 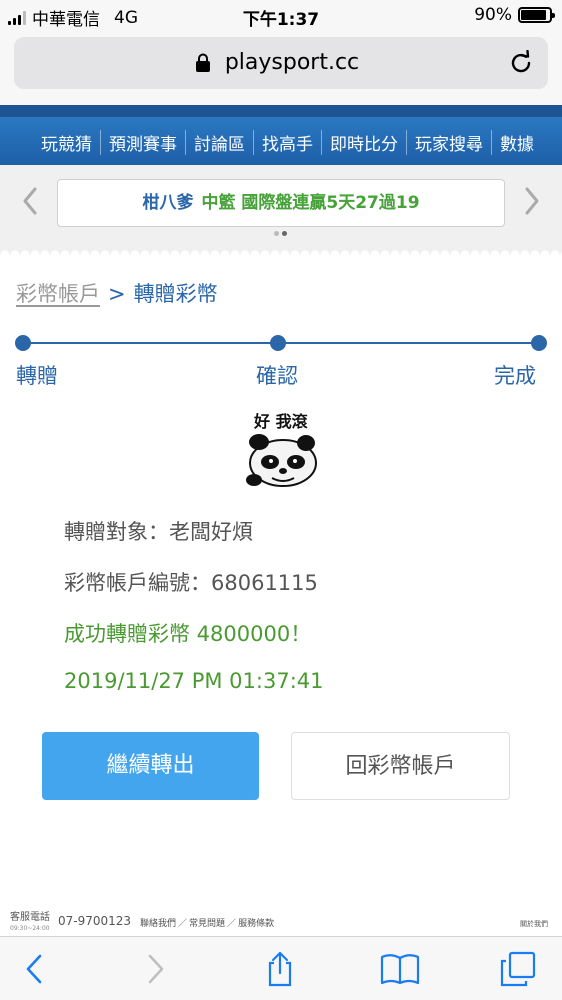 I want to click on meme-sticker: 好 我滾, so click(x=282, y=447).